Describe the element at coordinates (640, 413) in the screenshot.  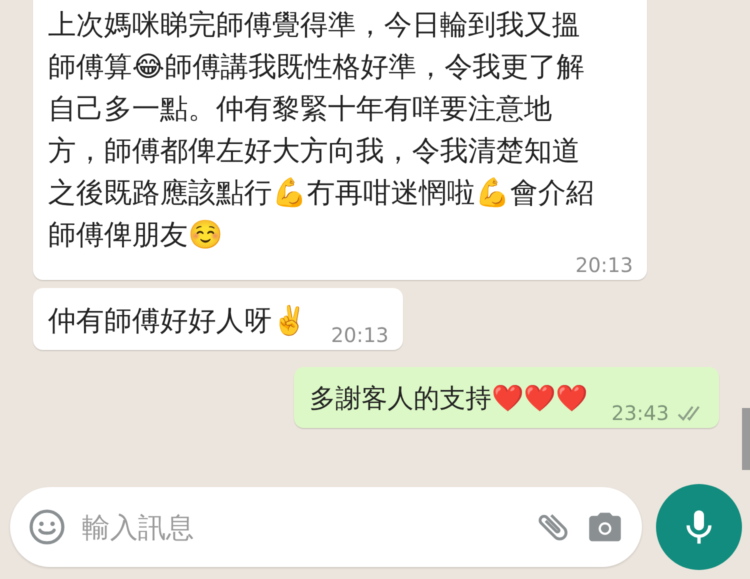
I see `message-time: 23:43` at that location.